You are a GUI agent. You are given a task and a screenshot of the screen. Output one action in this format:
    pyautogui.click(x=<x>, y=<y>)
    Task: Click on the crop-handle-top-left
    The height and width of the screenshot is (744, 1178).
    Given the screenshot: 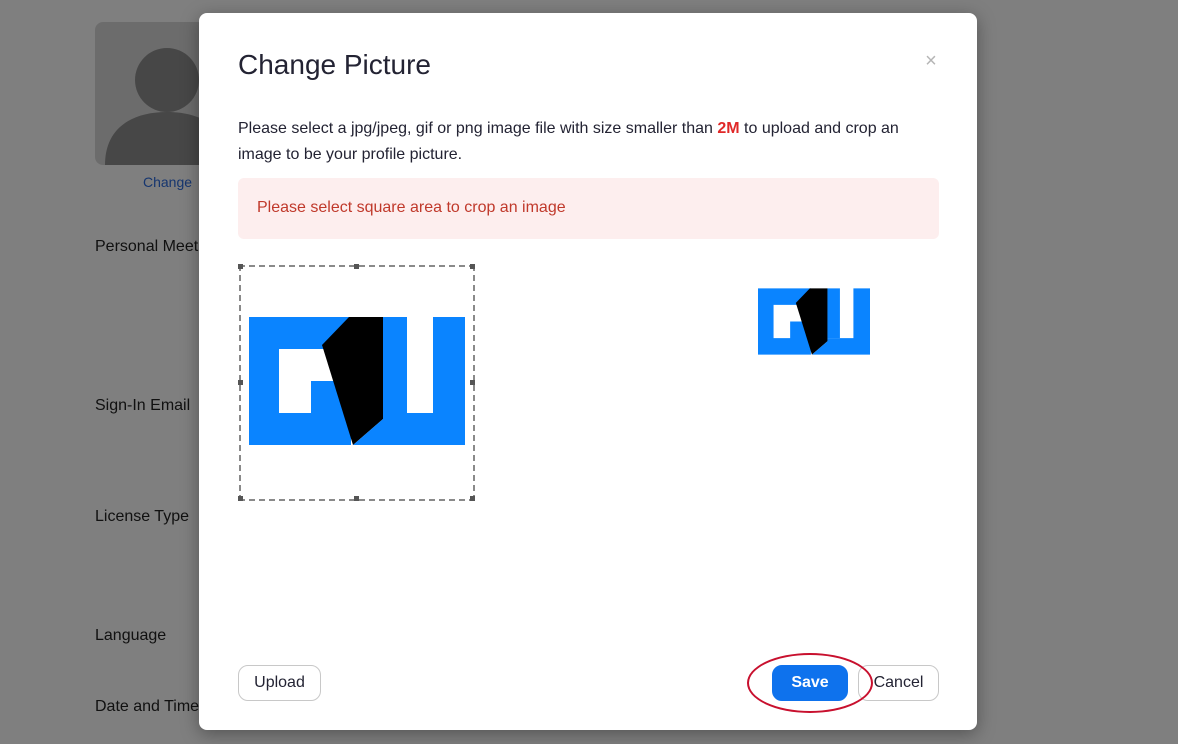 What is the action you would take?
    pyautogui.click(x=240, y=266)
    